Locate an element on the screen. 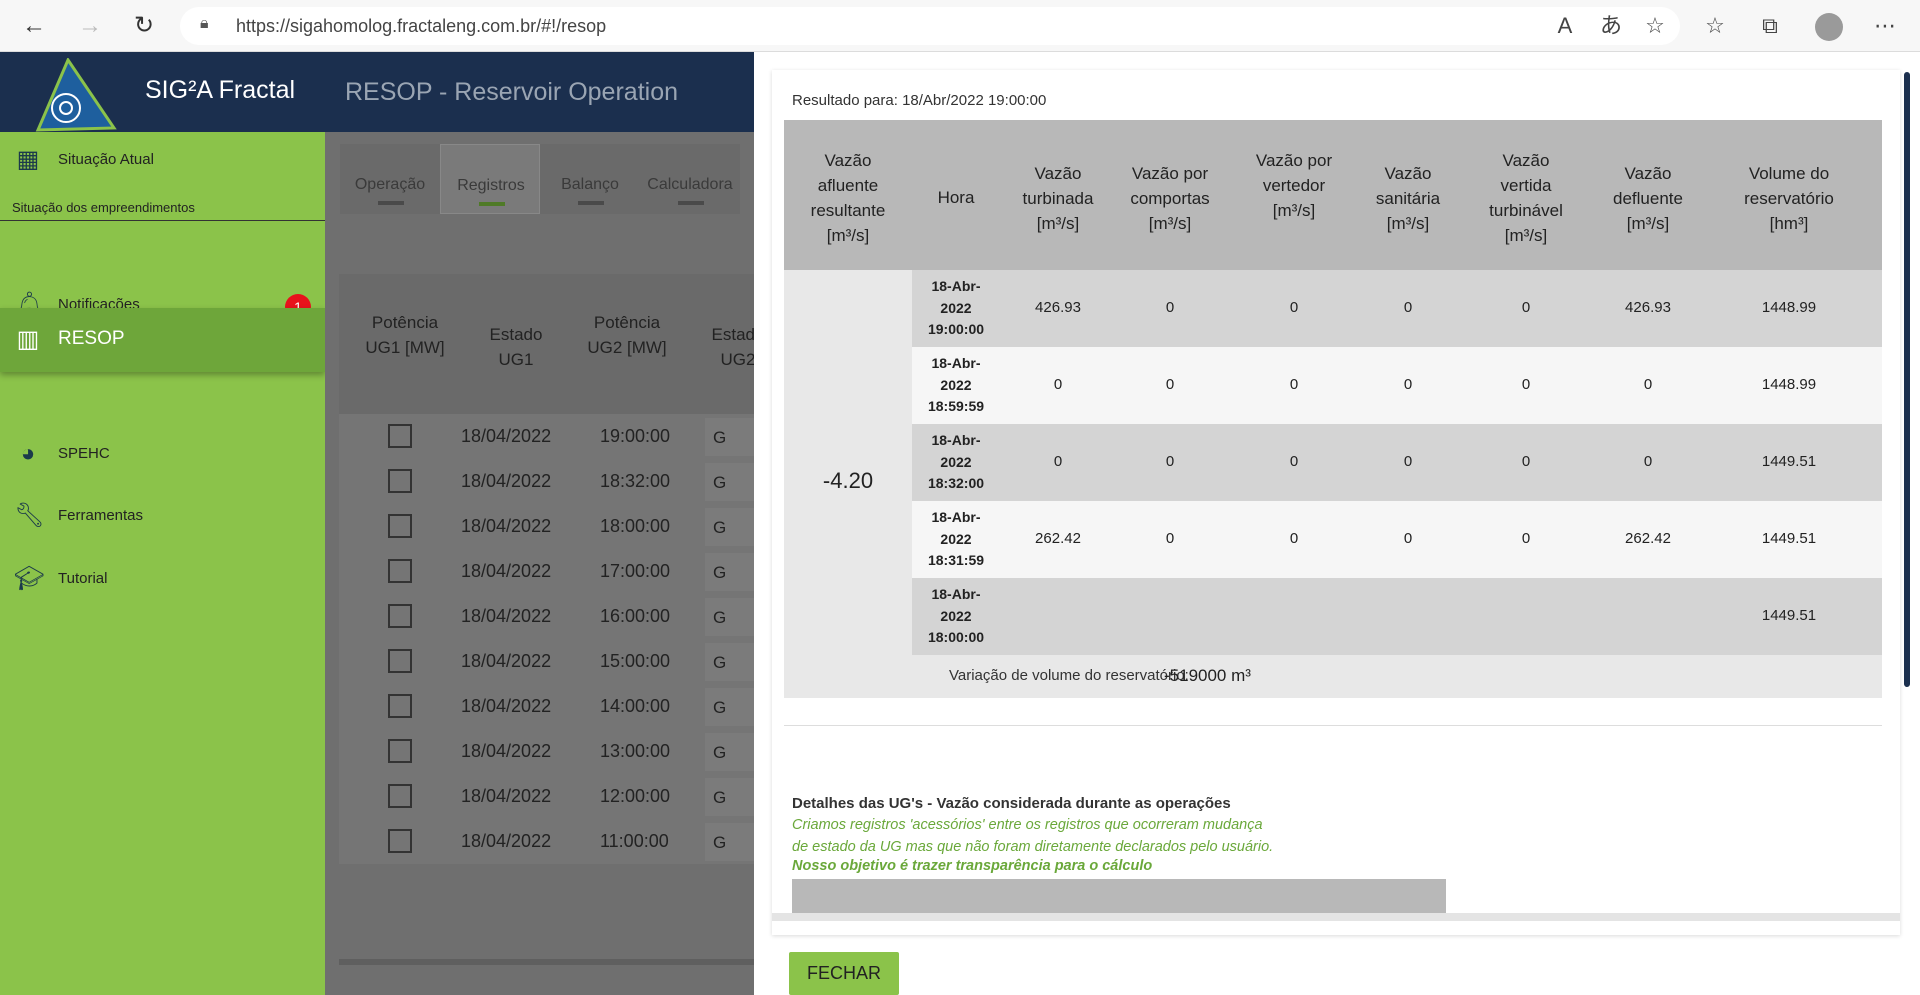 The width and height of the screenshot is (1920, 995). table-row: 18-Abr- 2022 18:00:00 1449.51 is located at coordinates (1397, 616).